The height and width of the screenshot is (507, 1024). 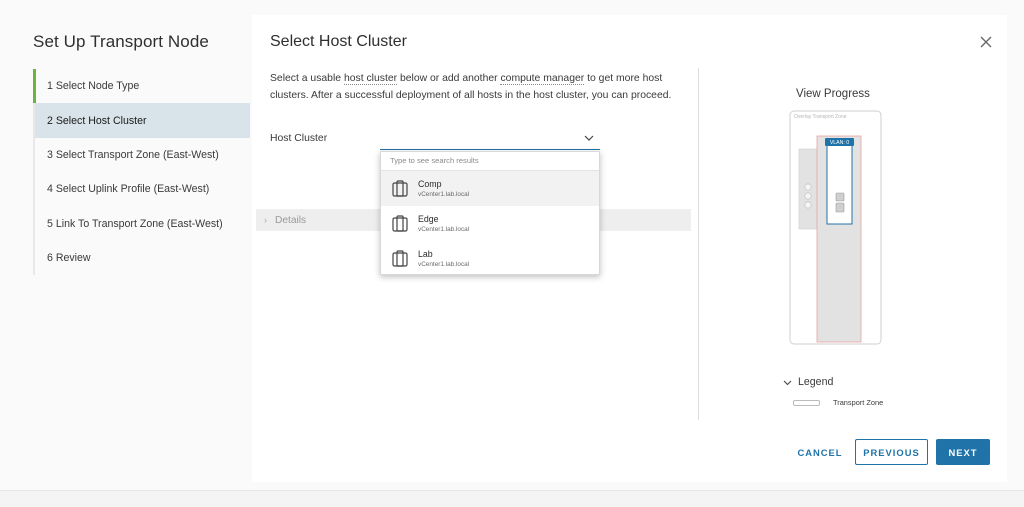 I want to click on dropdown-item-edge: Edge vCenter1.lab.local, so click(x=490, y=223).